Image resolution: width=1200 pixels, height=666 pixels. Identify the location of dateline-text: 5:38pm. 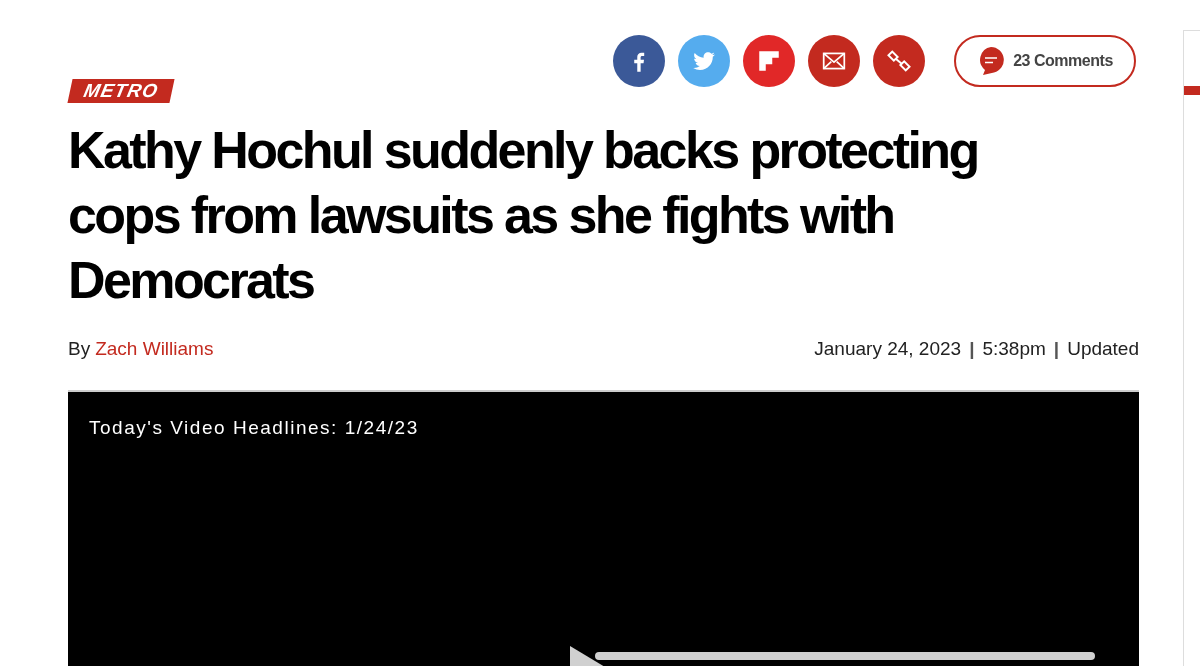
(1014, 349).